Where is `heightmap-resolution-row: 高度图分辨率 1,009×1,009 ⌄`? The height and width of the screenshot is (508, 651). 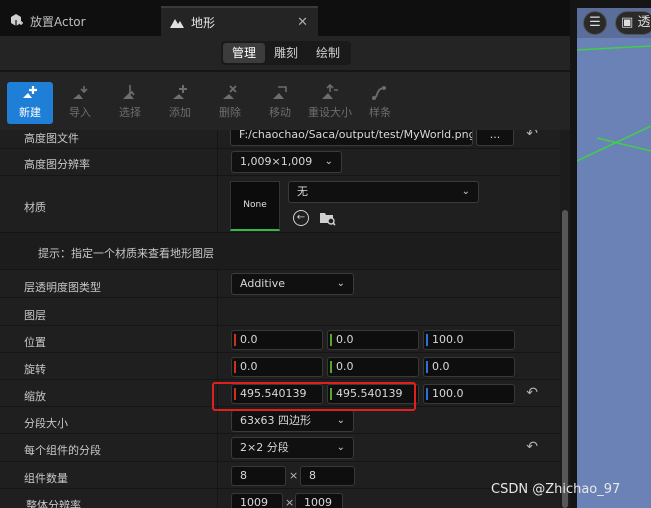 heightmap-resolution-row: 高度图分辨率 1,009×1,009 ⌄ is located at coordinates (280, 162).